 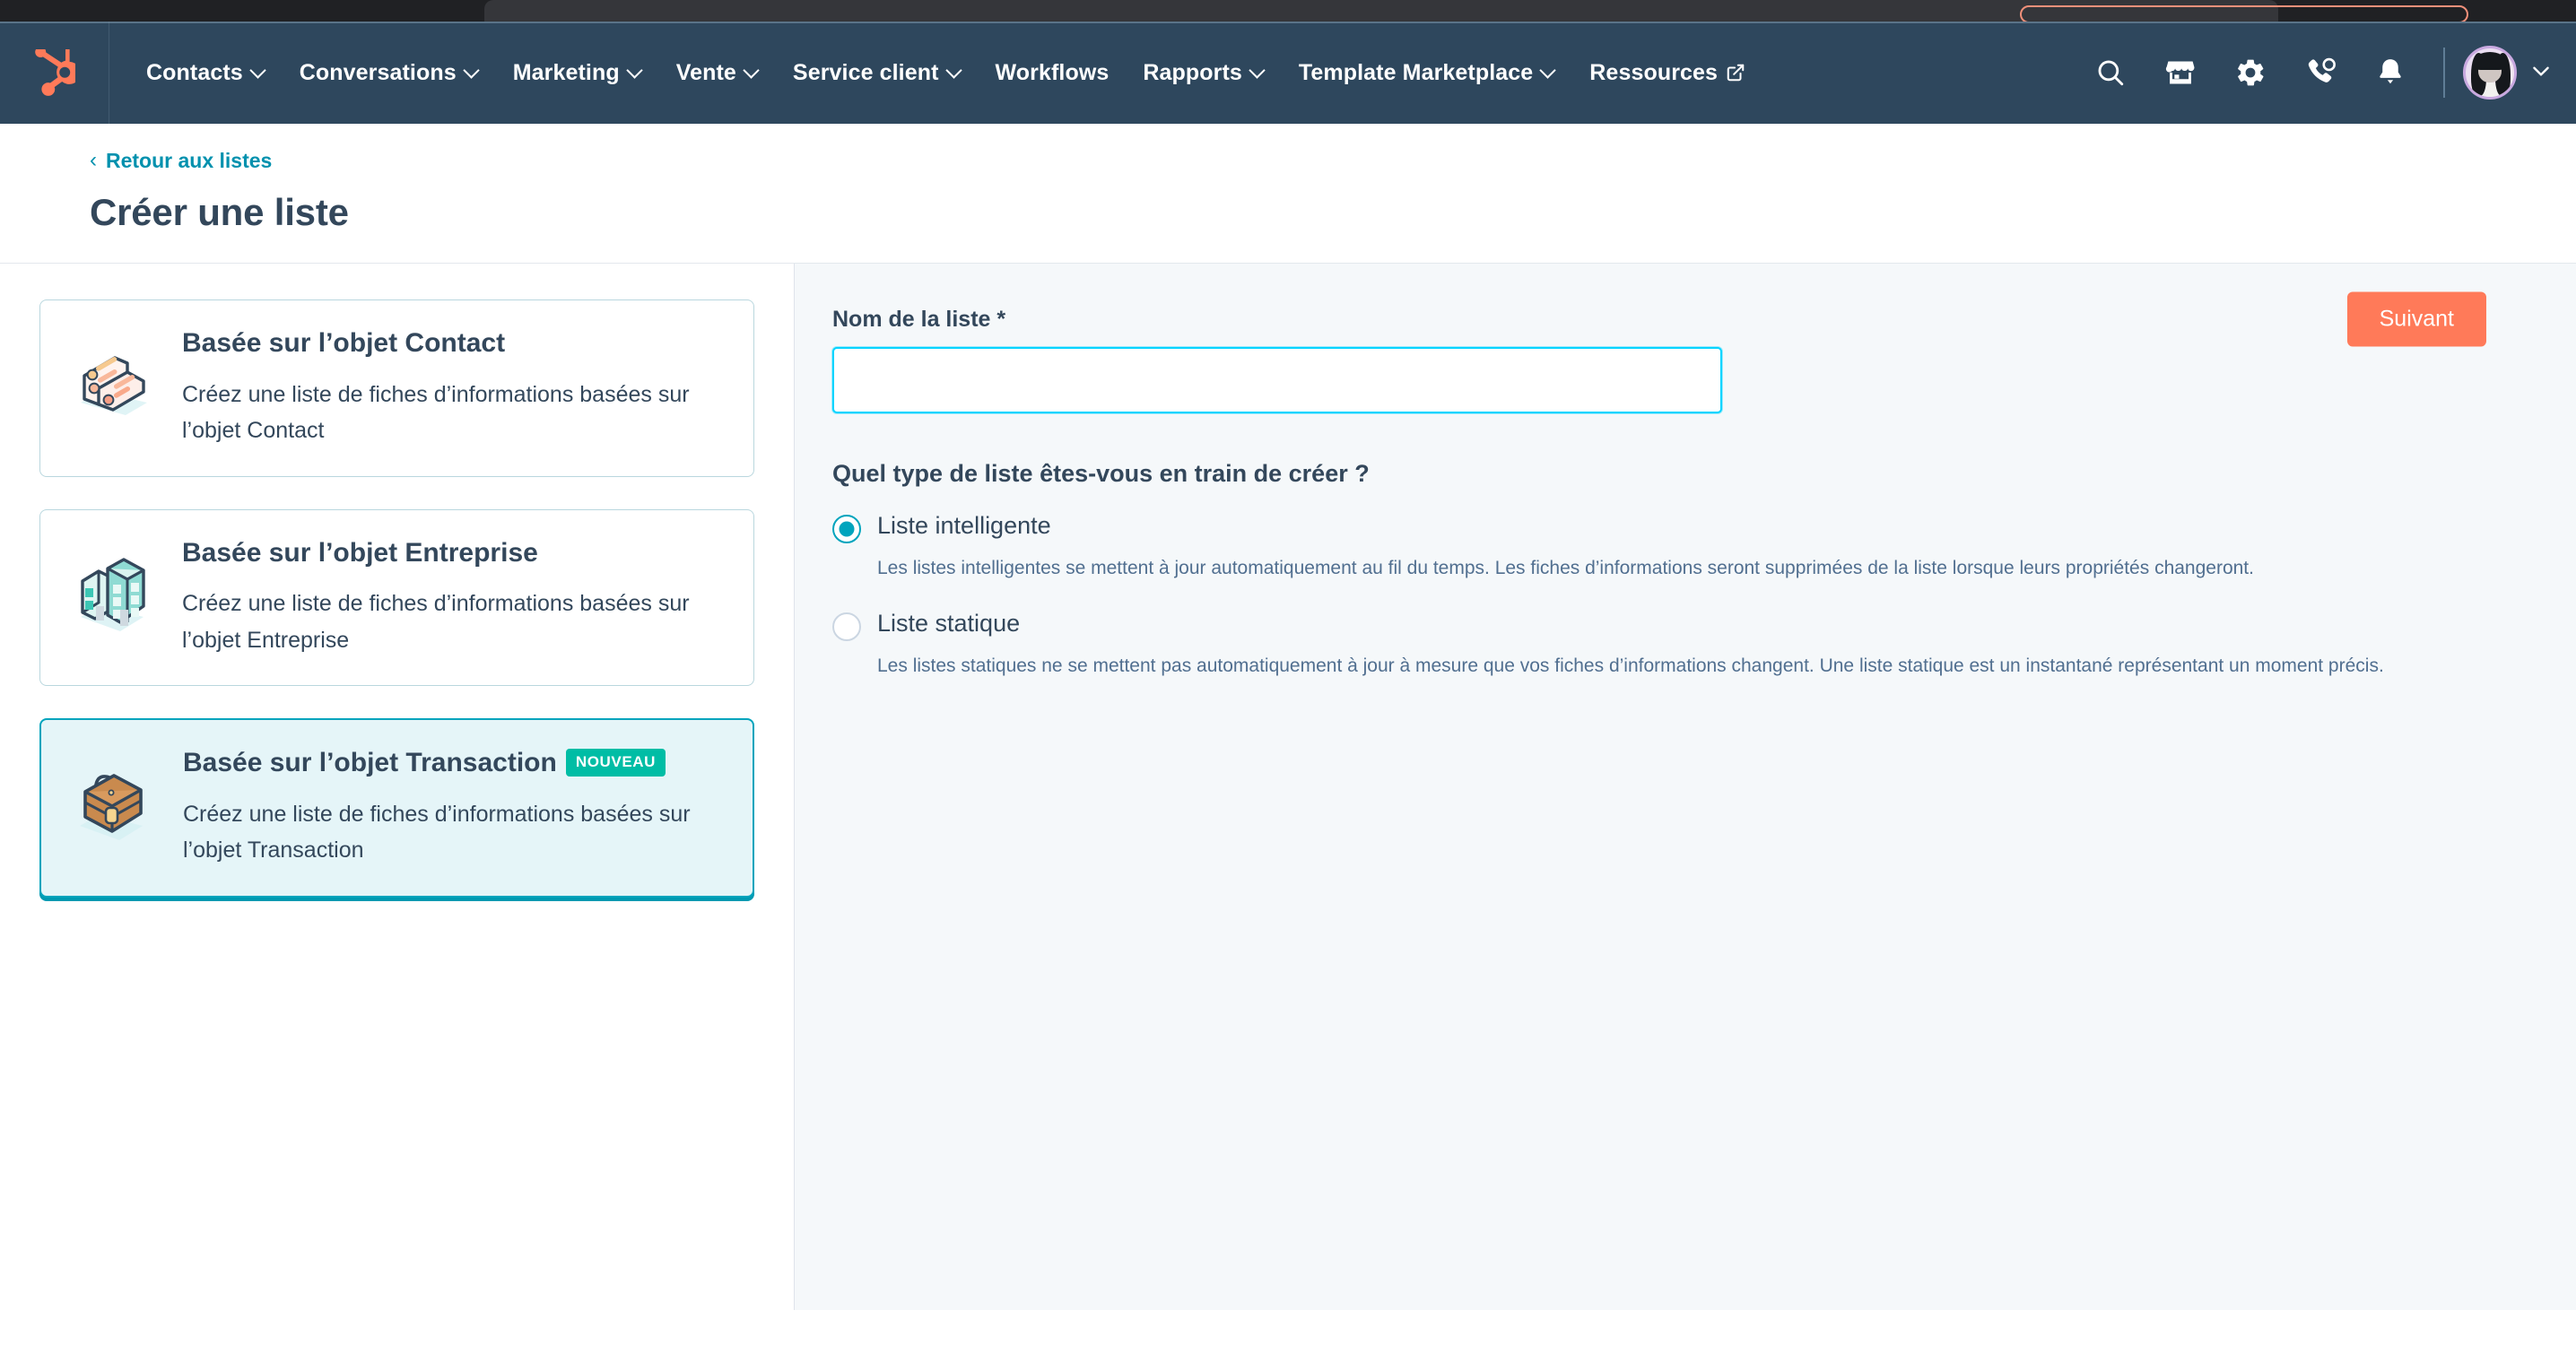 I want to click on hubspot-logo, so click(x=54, y=73).